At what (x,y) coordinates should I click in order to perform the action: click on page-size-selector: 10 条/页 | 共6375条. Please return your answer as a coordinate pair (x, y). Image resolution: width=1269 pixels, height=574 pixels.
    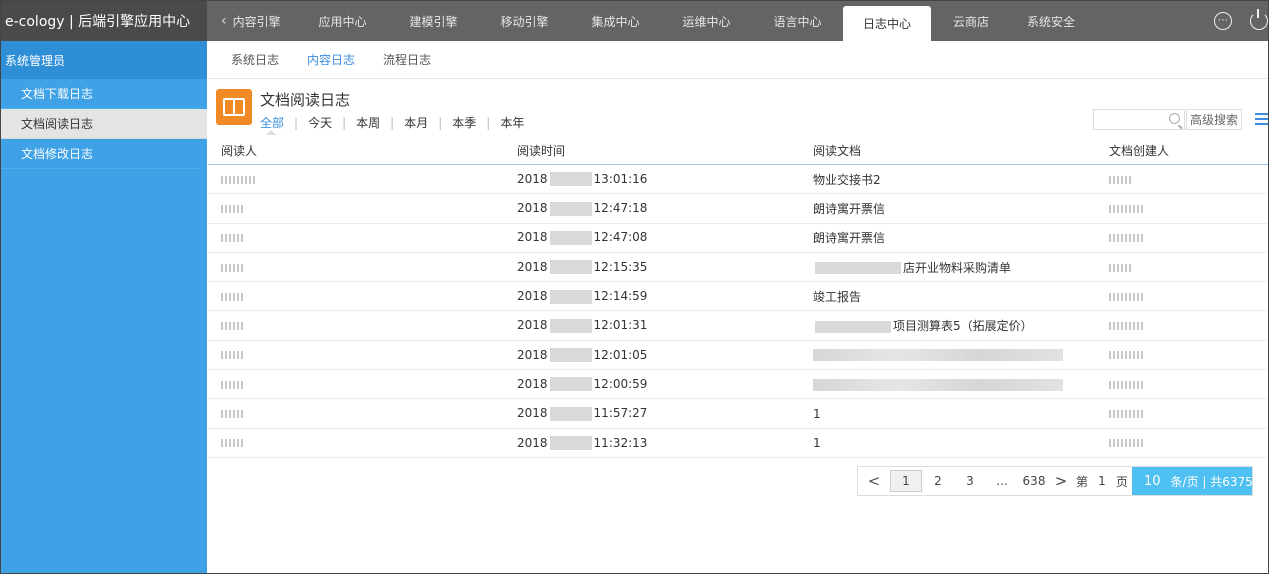
    Looking at the image, I should click on (1192, 481).